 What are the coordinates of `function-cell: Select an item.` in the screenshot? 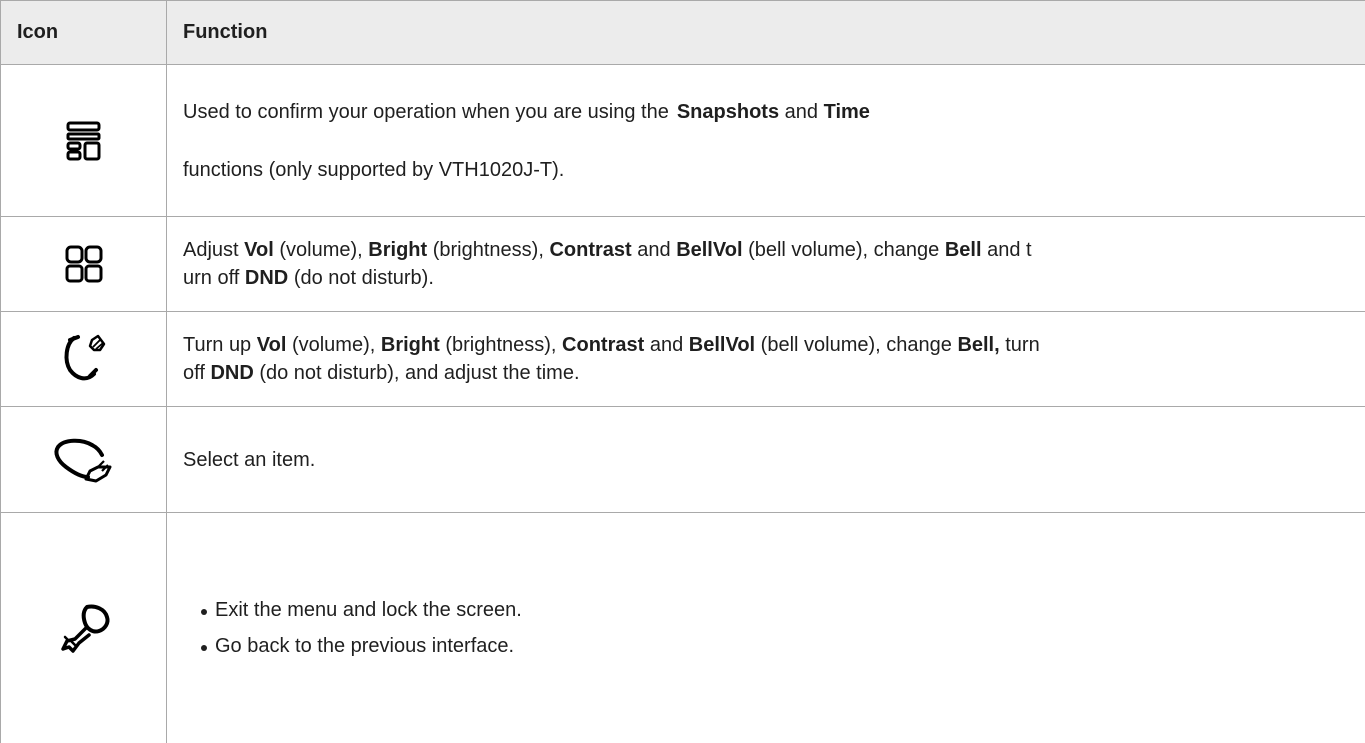 It's located at (766, 460).